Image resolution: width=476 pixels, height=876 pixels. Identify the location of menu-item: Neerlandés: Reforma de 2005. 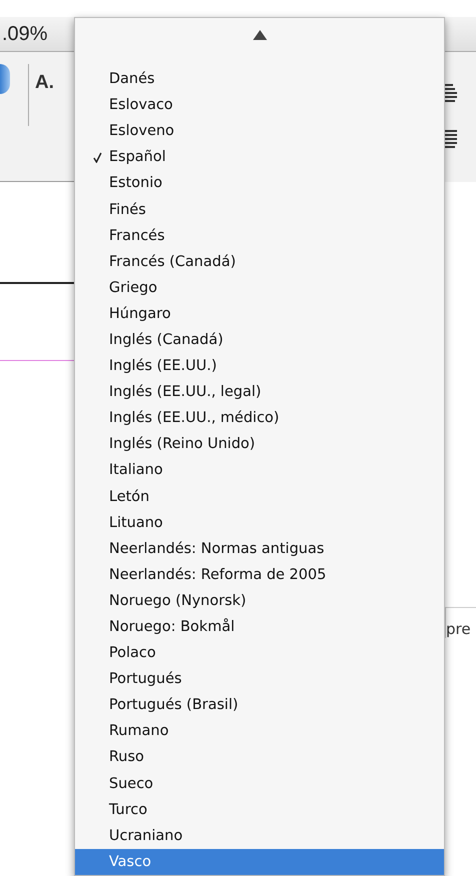
(259, 575).